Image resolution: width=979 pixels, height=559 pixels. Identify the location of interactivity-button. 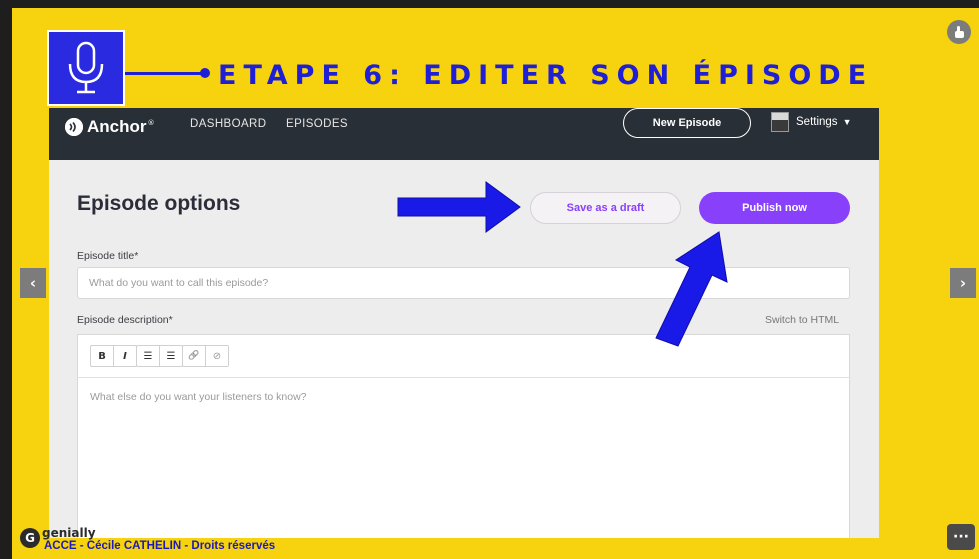
(959, 32).